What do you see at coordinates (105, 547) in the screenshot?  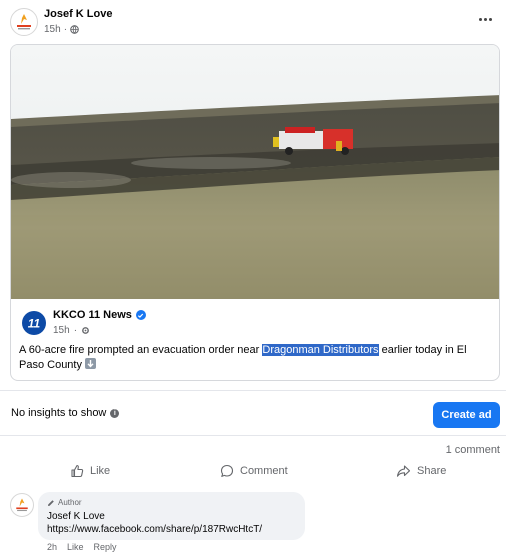 I see `comment-reply-button: Reply` at bounding box center [105, 547].